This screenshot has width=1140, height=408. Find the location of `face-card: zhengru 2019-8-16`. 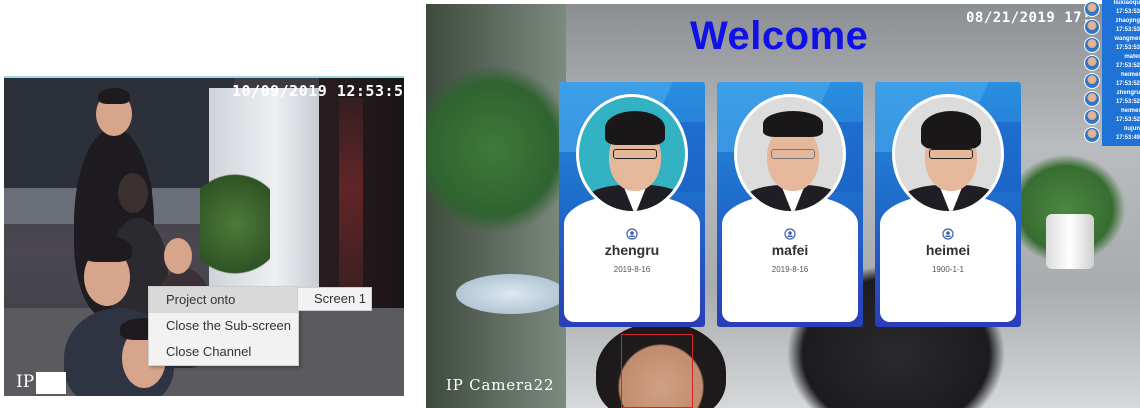

face-card: zhengru 2019-8-16 is located at coordinates (632, 204).